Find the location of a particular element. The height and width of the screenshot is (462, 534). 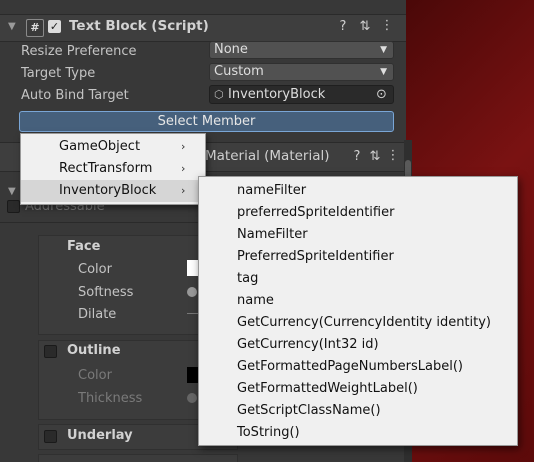

menu-item-recttransform: RectTransform › is located at coordinates (112, 169).